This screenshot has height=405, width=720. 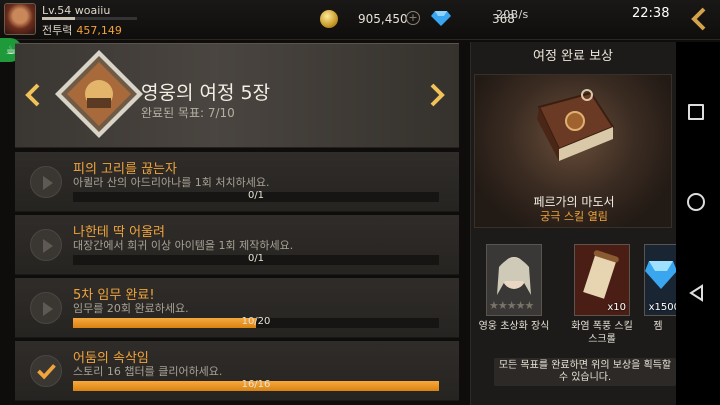 What do you see at coordinates (57, 30) in the screenshot?
I see `combat-power-label: 전투력` at bounding box center [57, 30].